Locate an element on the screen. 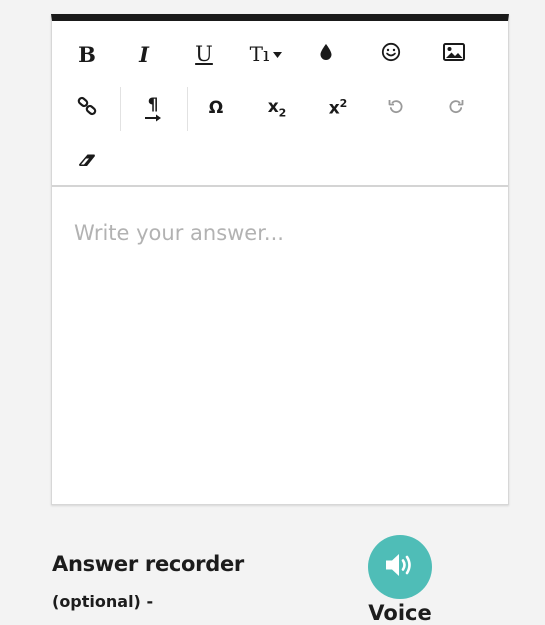 The height and width of the screenshot is (625, 545). chevron-down-icon is located at coordinates (278, 54).